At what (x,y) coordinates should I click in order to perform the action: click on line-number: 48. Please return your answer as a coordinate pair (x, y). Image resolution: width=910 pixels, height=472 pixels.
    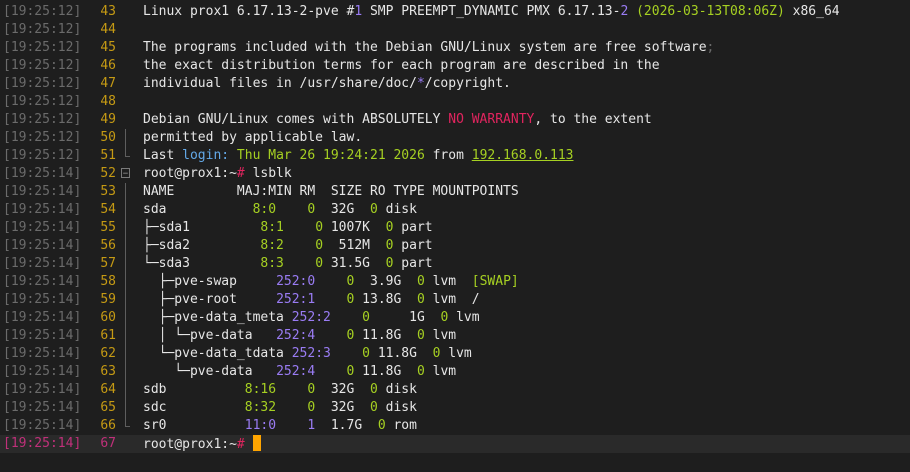
    Looking at the image, I should click on (108, 101).